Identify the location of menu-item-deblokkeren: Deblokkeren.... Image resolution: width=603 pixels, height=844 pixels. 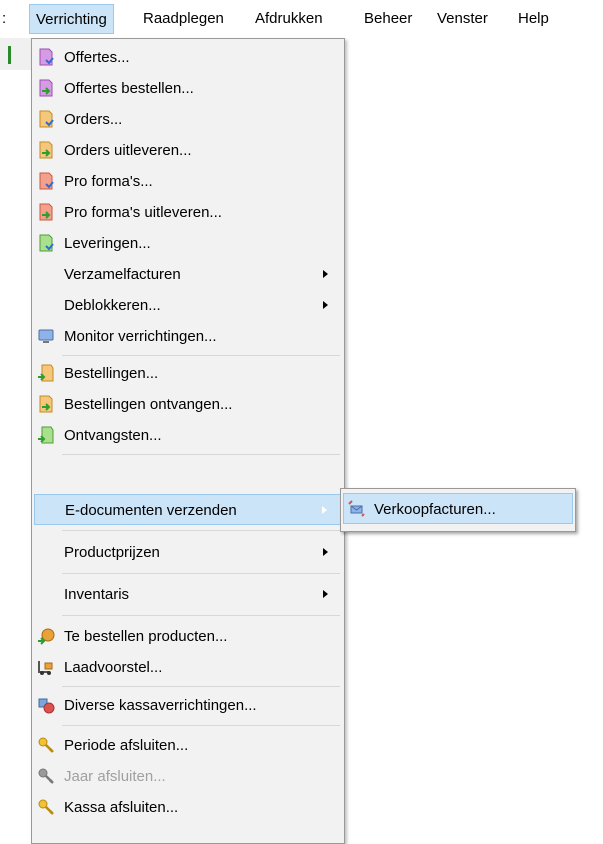
(188, 305).